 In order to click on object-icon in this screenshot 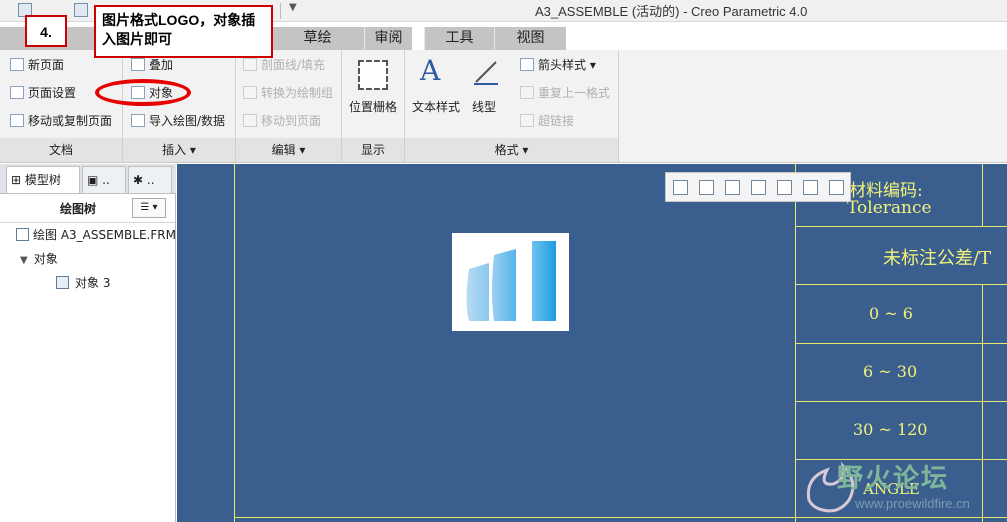, I will do `click(62, 282)`.